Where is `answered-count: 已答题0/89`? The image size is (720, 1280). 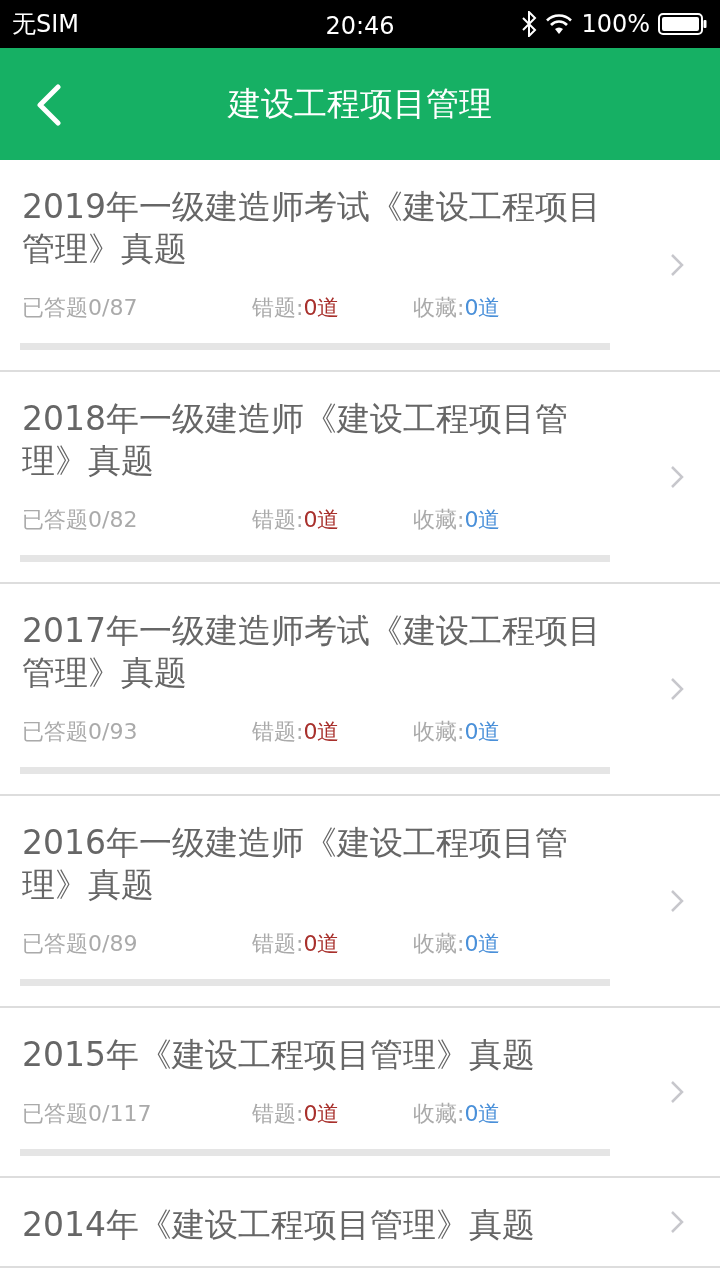
answered-count: 已答题0/89 is located at coordinates (80, 944).